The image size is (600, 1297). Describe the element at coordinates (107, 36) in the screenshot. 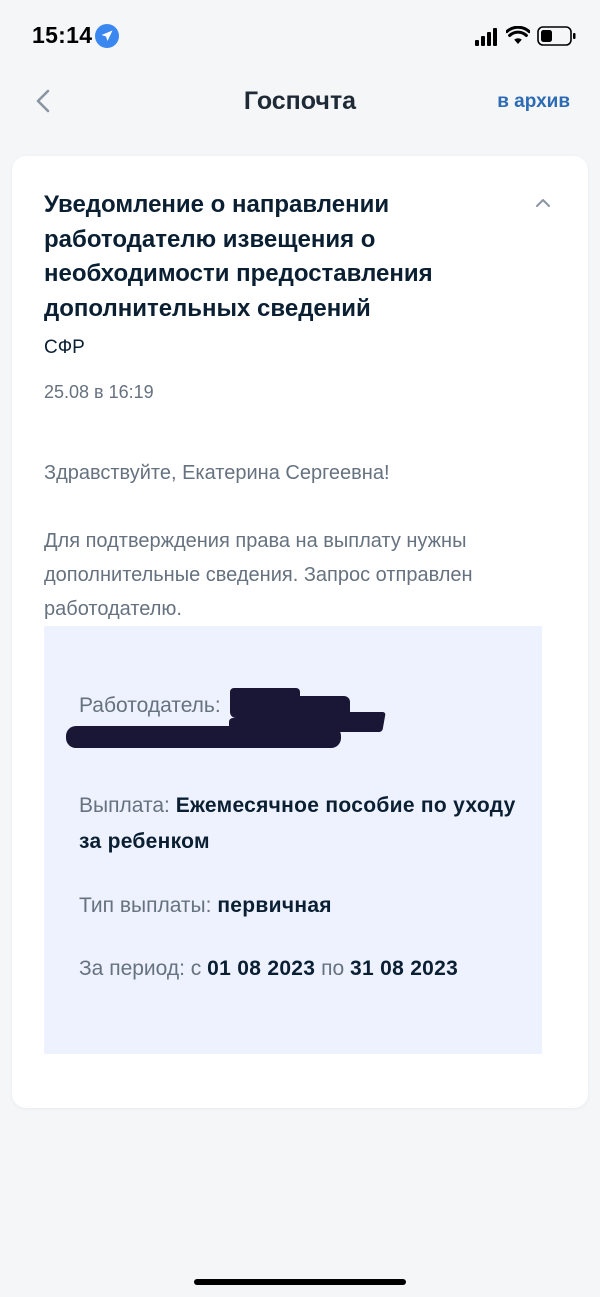

I see `location-arrow-icon` at that location.